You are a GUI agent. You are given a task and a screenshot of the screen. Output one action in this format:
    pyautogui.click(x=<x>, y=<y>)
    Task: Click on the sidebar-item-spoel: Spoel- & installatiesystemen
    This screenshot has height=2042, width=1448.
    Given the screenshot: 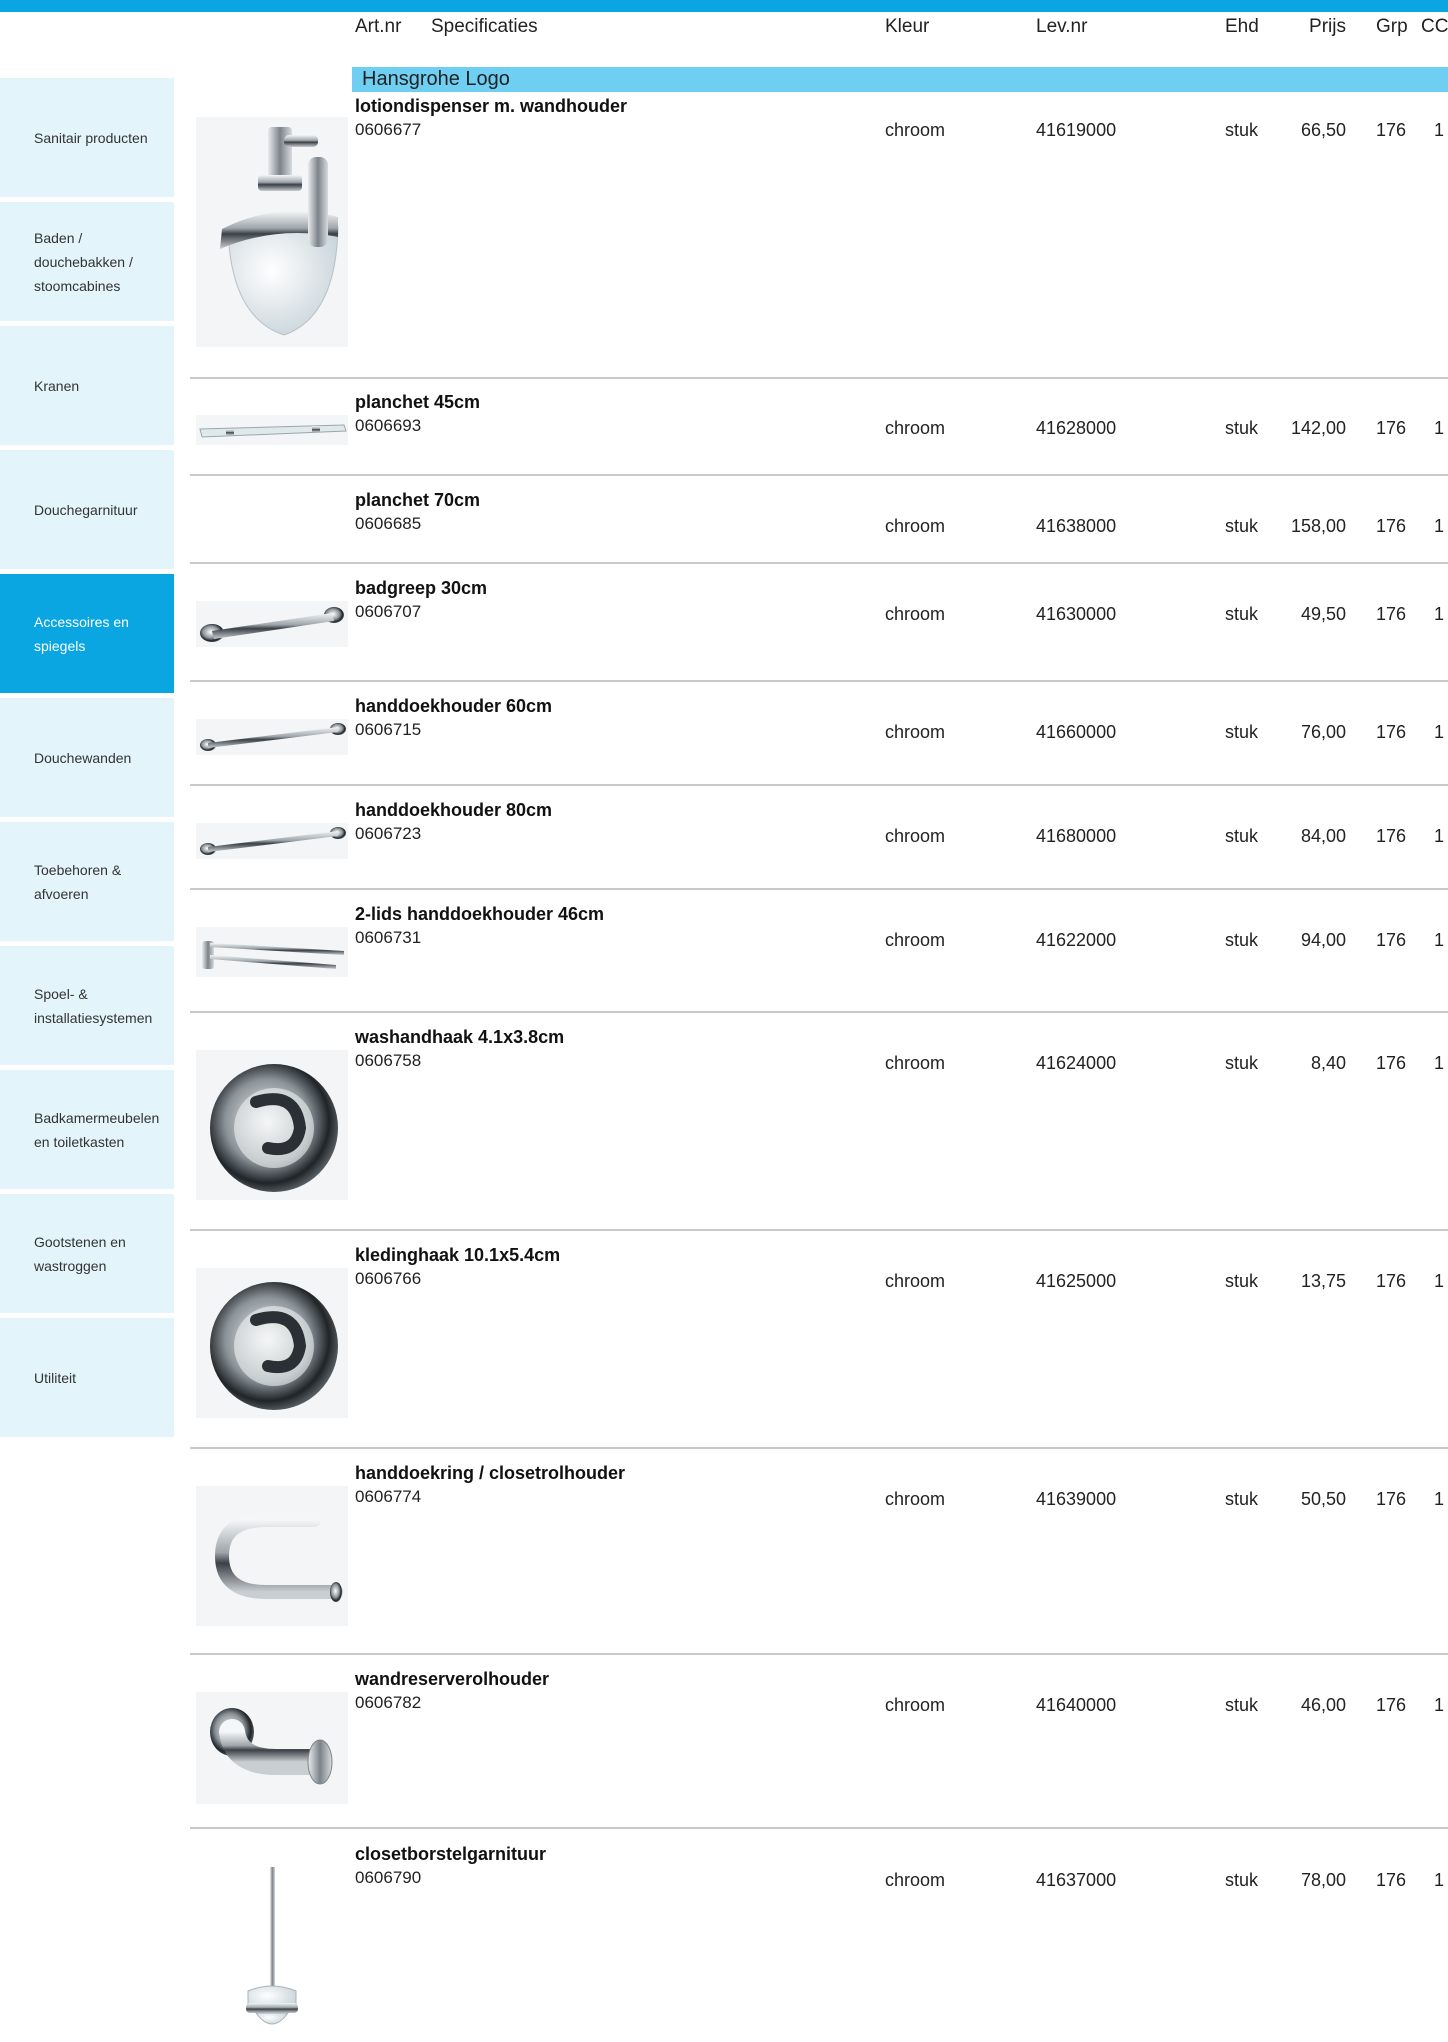 What is the action you would take?
    pyautogui.click(x=87, y=1005)
    